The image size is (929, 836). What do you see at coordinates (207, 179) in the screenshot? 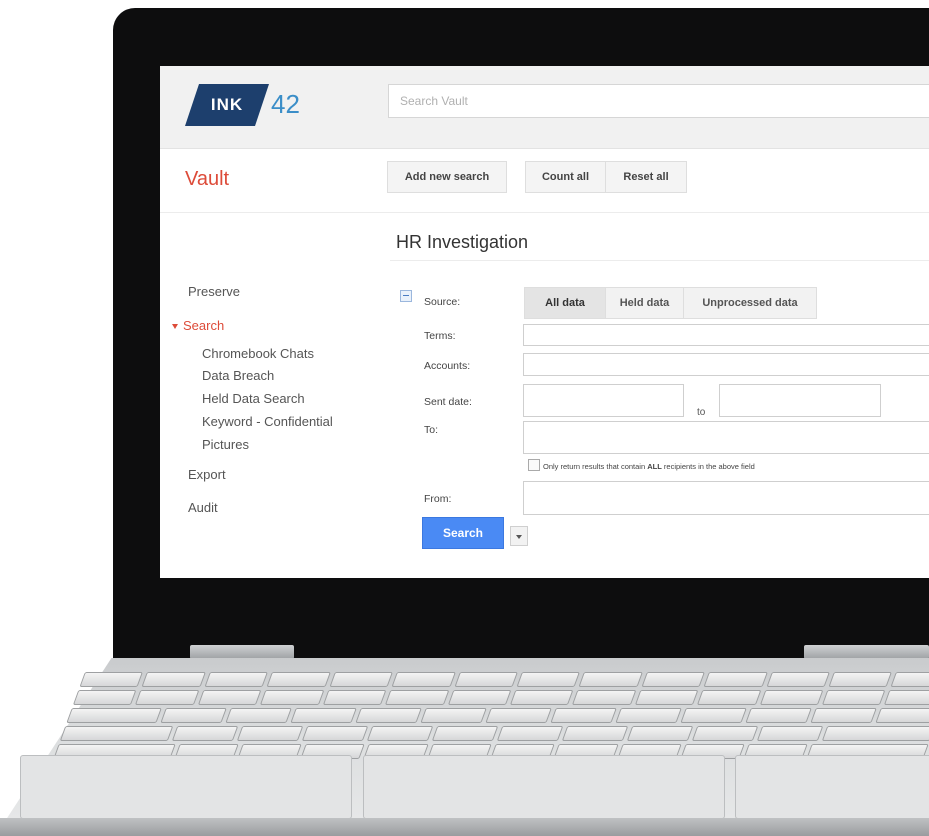
I see `app-title: Vault` at bounding box center [207, 179].